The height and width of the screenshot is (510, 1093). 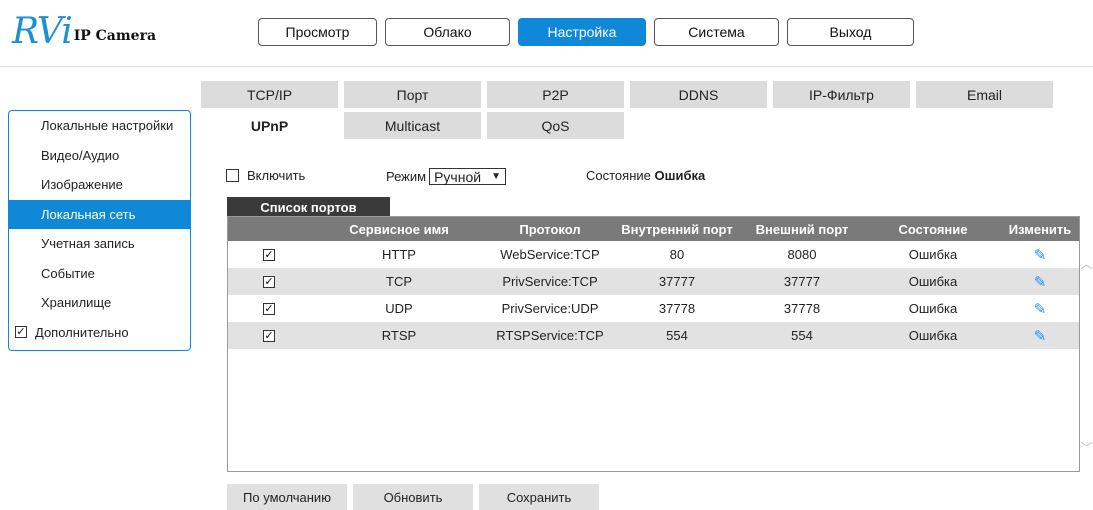 I want to click on row-service-name: RTSP, so click(x=399, y=335).